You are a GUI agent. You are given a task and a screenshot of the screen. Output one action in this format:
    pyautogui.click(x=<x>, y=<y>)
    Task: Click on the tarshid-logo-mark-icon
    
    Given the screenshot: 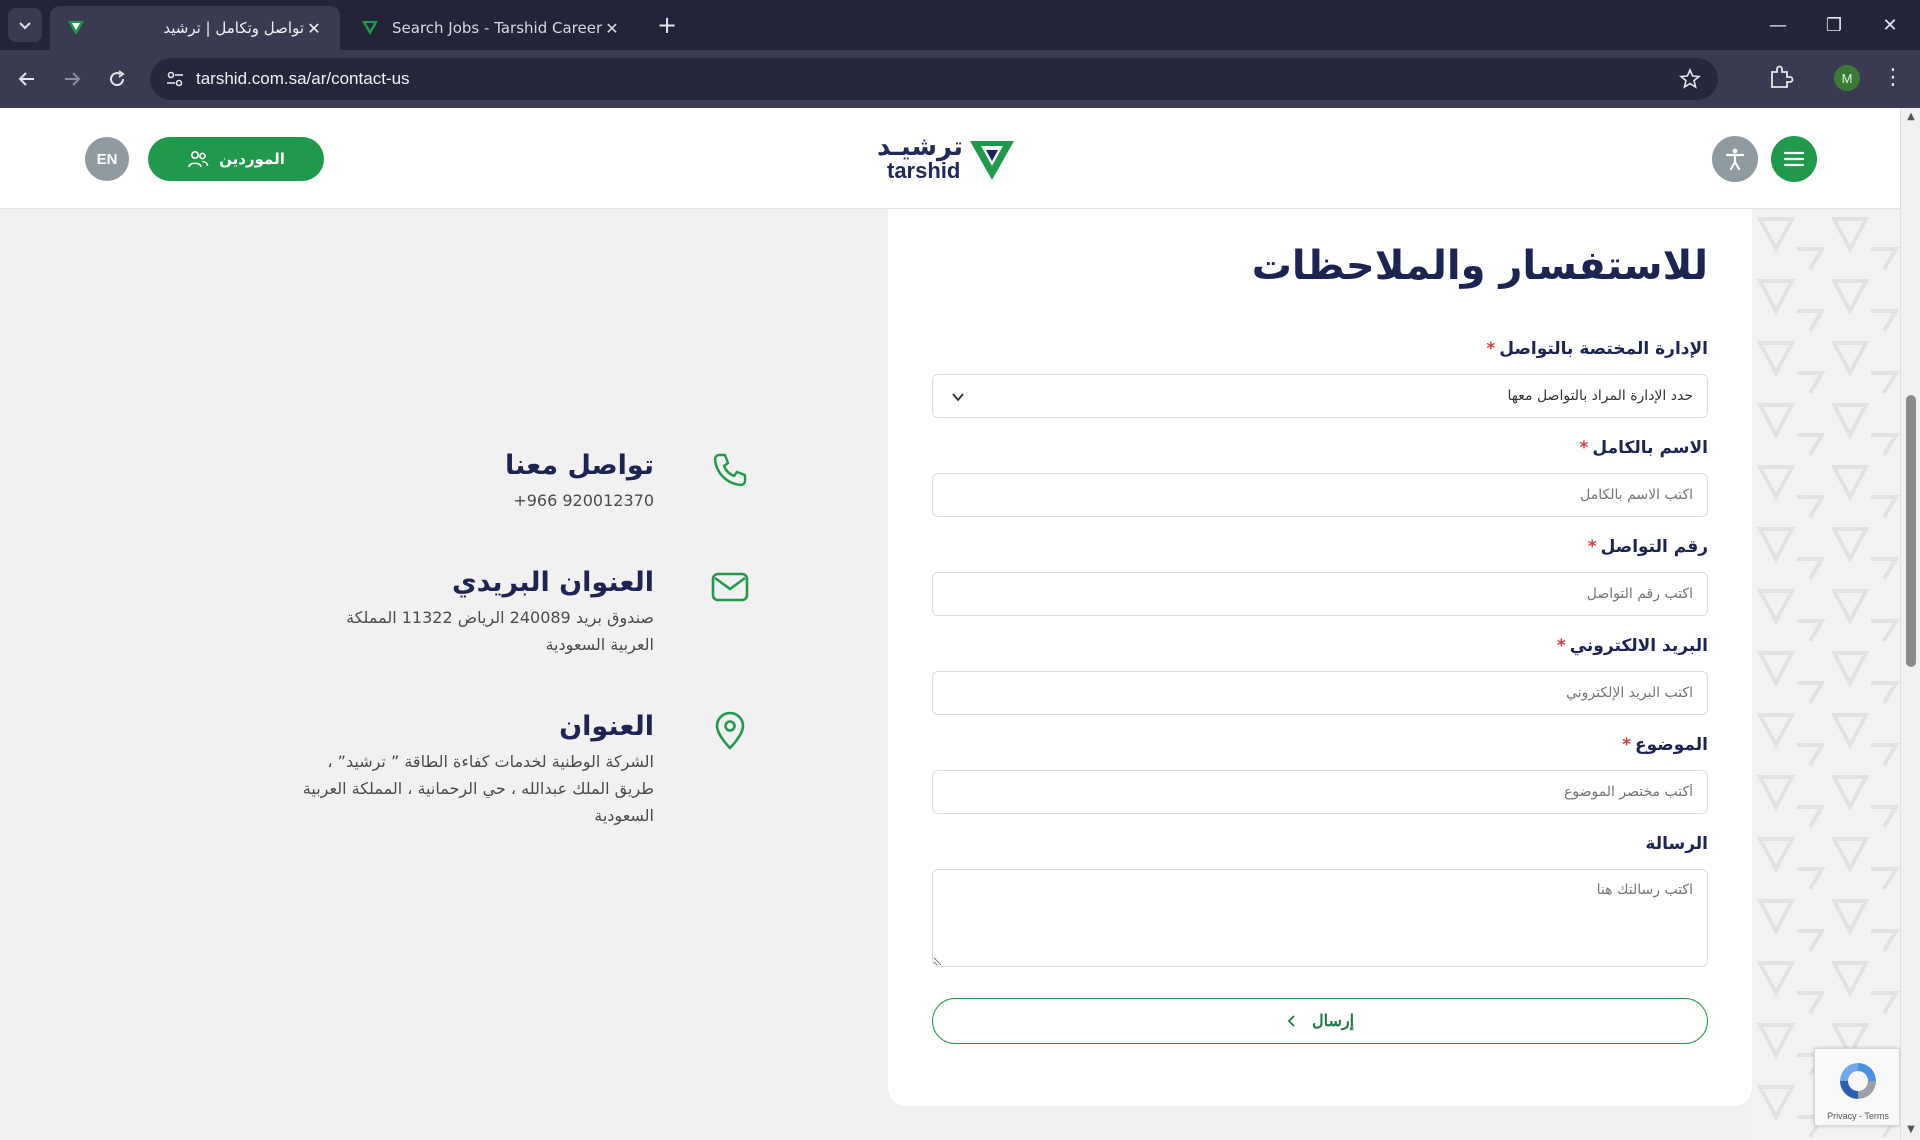 What is the action you would take?
    pyautogui.click(x=992, y=160)
    